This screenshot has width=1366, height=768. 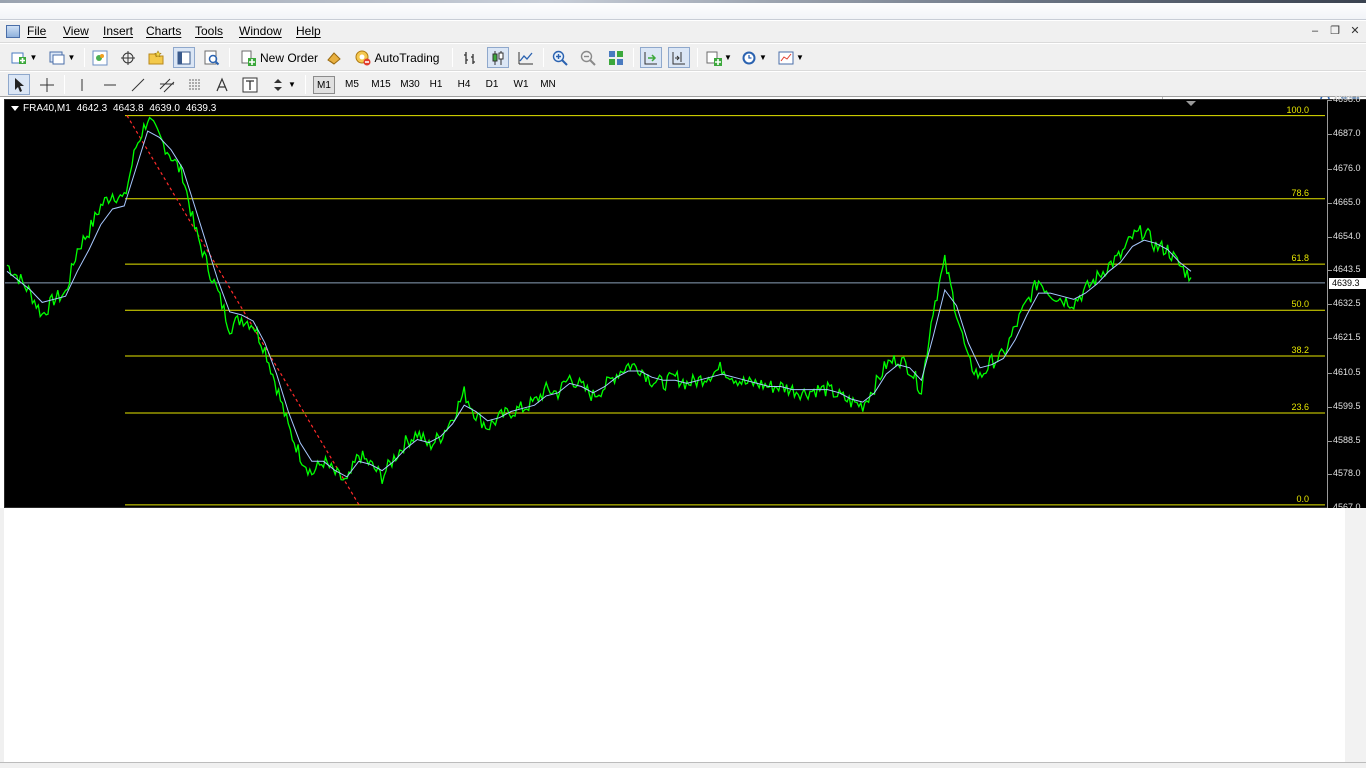 I want to click on horizontal-line-button, so click(x=110, y=84).